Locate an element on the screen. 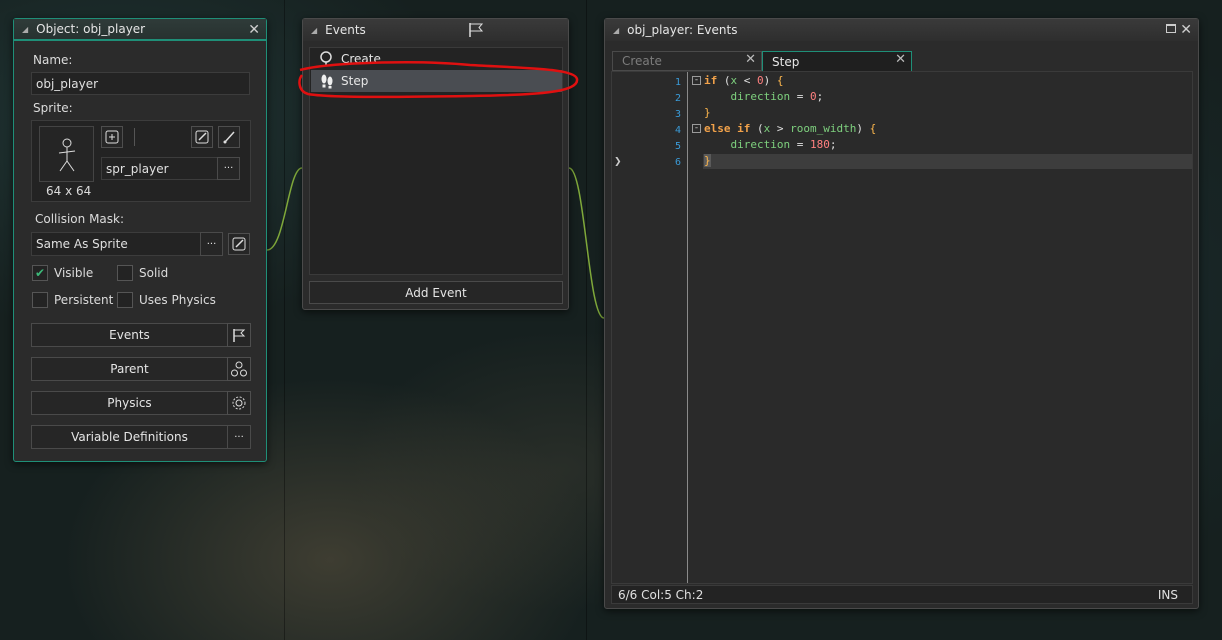 The image size is (1222, 640). insert-mode: INS is located at coordinates (1167, 594).